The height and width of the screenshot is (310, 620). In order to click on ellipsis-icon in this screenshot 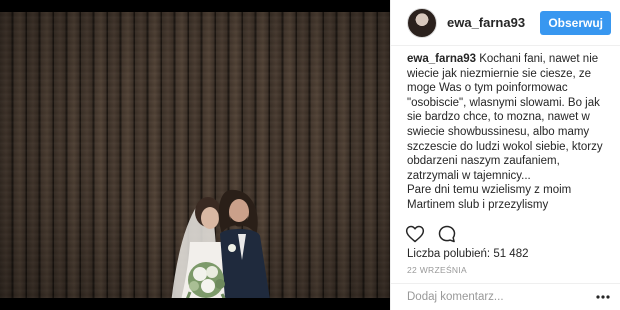, I will do `click(603, 297)`.